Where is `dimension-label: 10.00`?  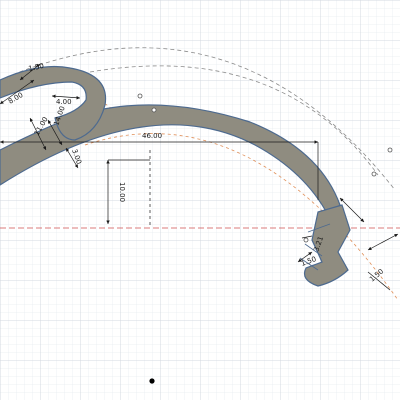 dimension-label: 10.00 is located at coordinates (122, 192).